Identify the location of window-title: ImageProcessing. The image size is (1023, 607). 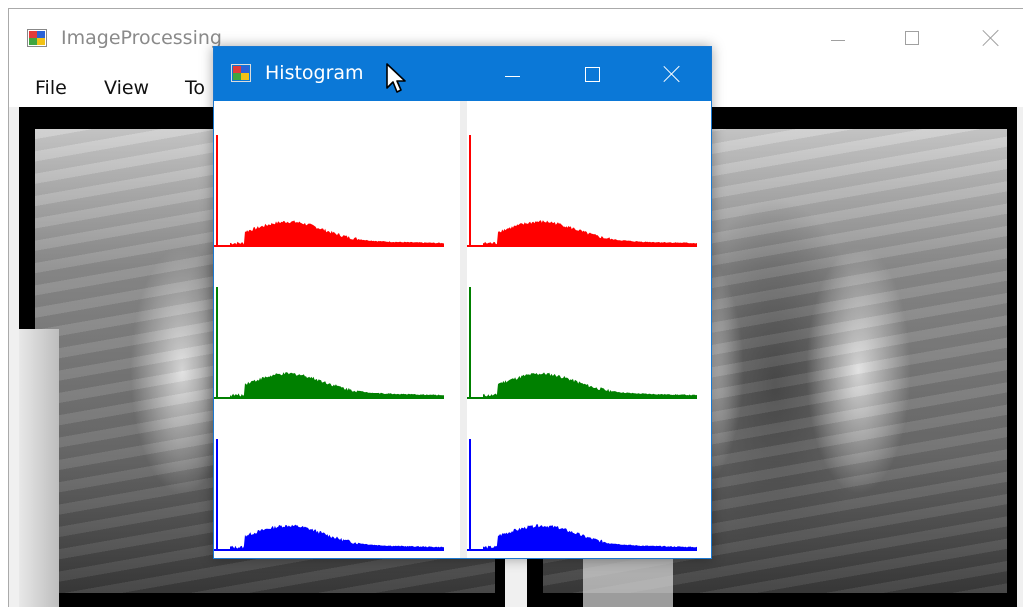
(141, 38).